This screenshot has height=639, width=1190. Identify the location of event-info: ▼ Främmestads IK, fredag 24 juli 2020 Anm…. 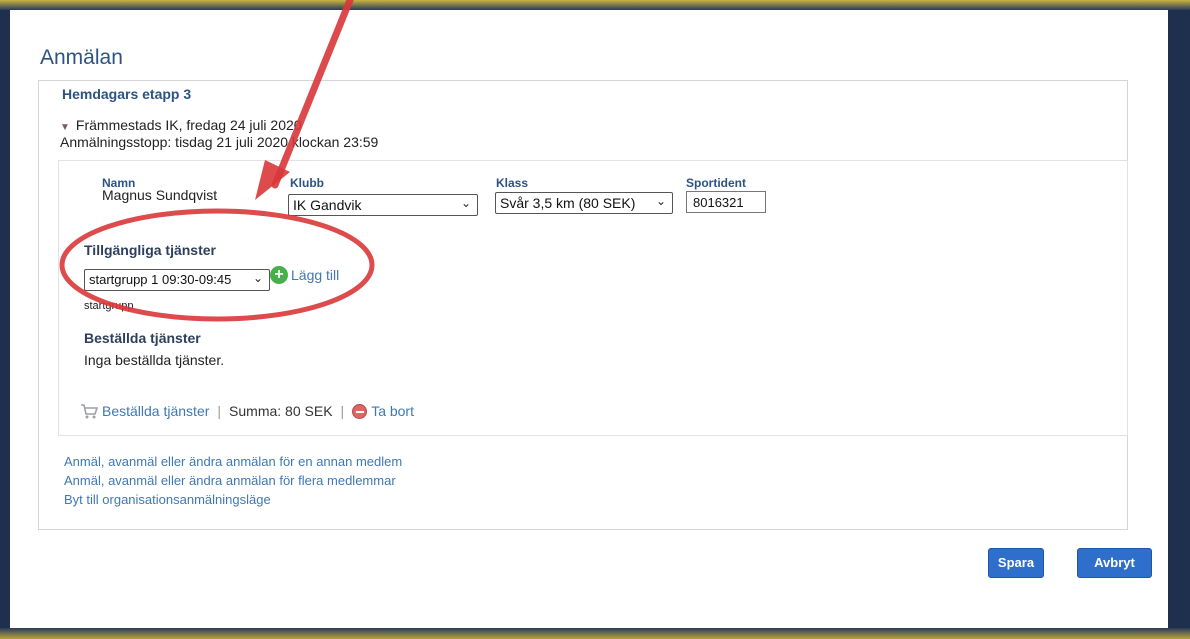
(219, 134).